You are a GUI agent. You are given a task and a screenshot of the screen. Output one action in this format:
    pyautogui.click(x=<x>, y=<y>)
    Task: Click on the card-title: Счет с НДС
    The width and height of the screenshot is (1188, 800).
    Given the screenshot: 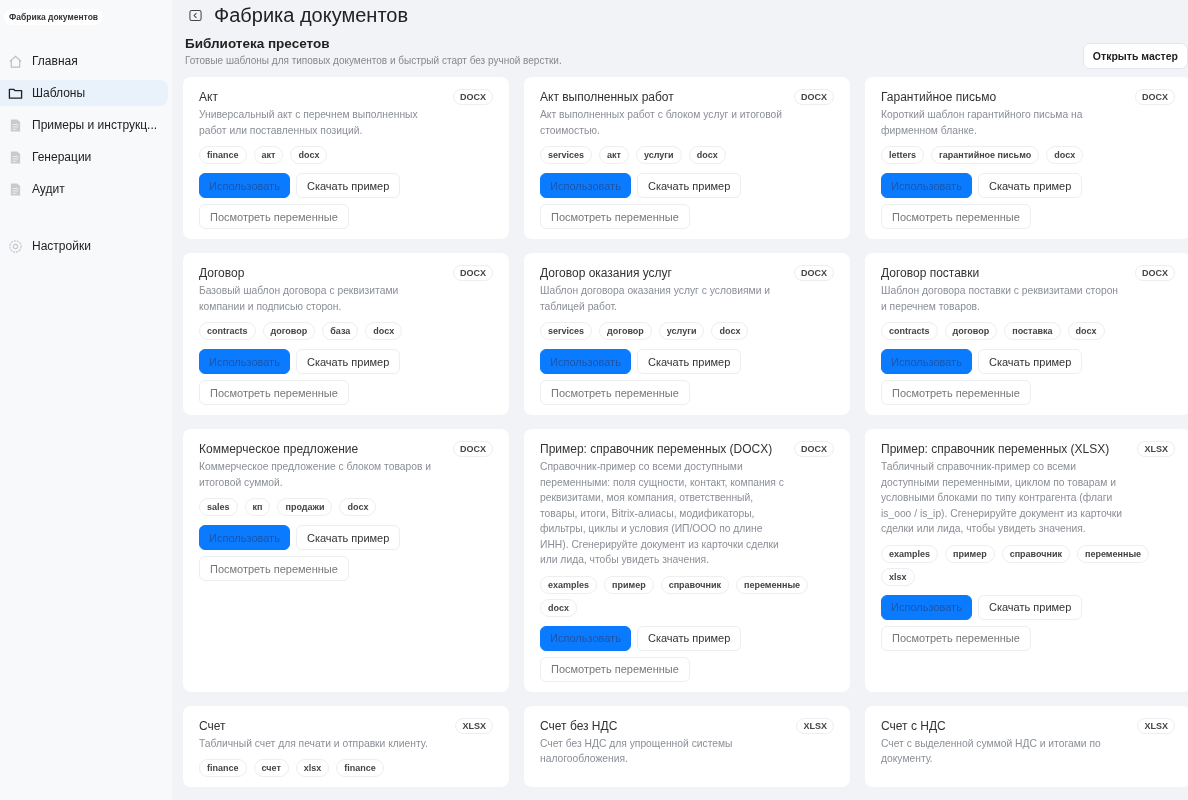 What is the action you would take?
    pyautogui.click(x=913, y=725)
    